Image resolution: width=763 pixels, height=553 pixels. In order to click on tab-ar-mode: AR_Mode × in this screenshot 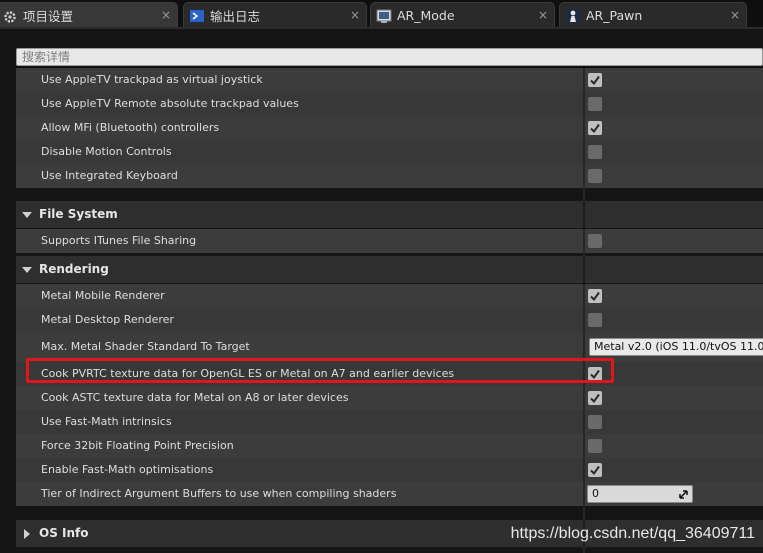, I will do `click(462, 15)`.